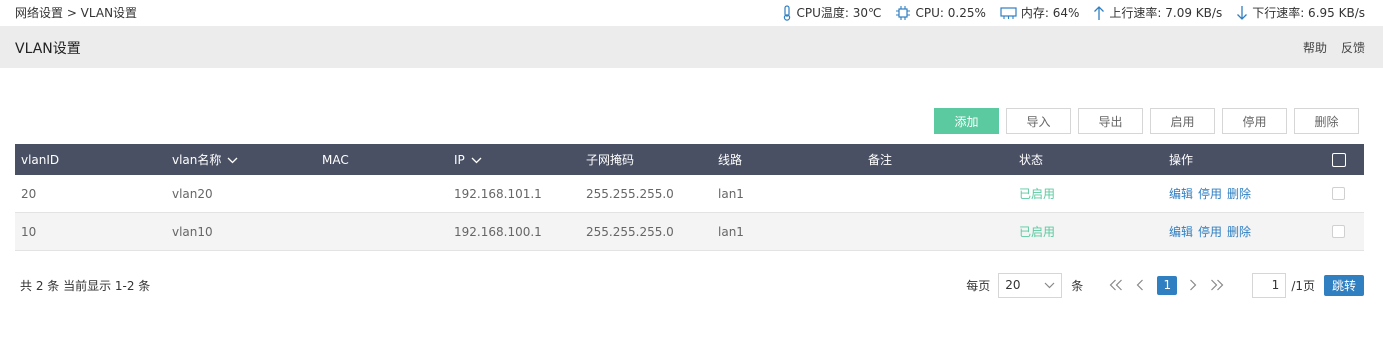 This screenshot has height=339, width=1383. What do you see at coordinates (730, 160) in the screenshot?
I see `header-line: 线路` at bounding box center [730, 160].